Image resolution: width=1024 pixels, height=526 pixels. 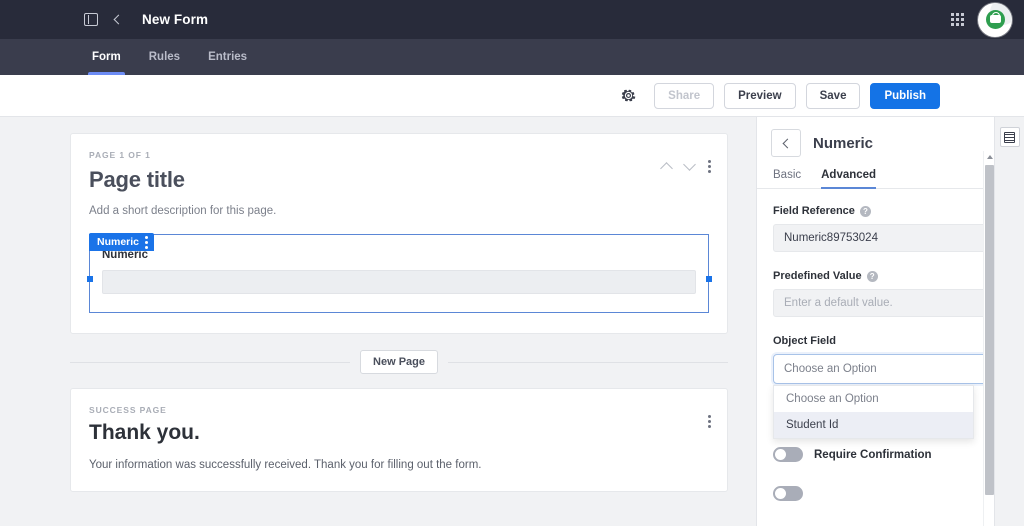 I want to click on save-button: Save, so click(x=833, y=95).